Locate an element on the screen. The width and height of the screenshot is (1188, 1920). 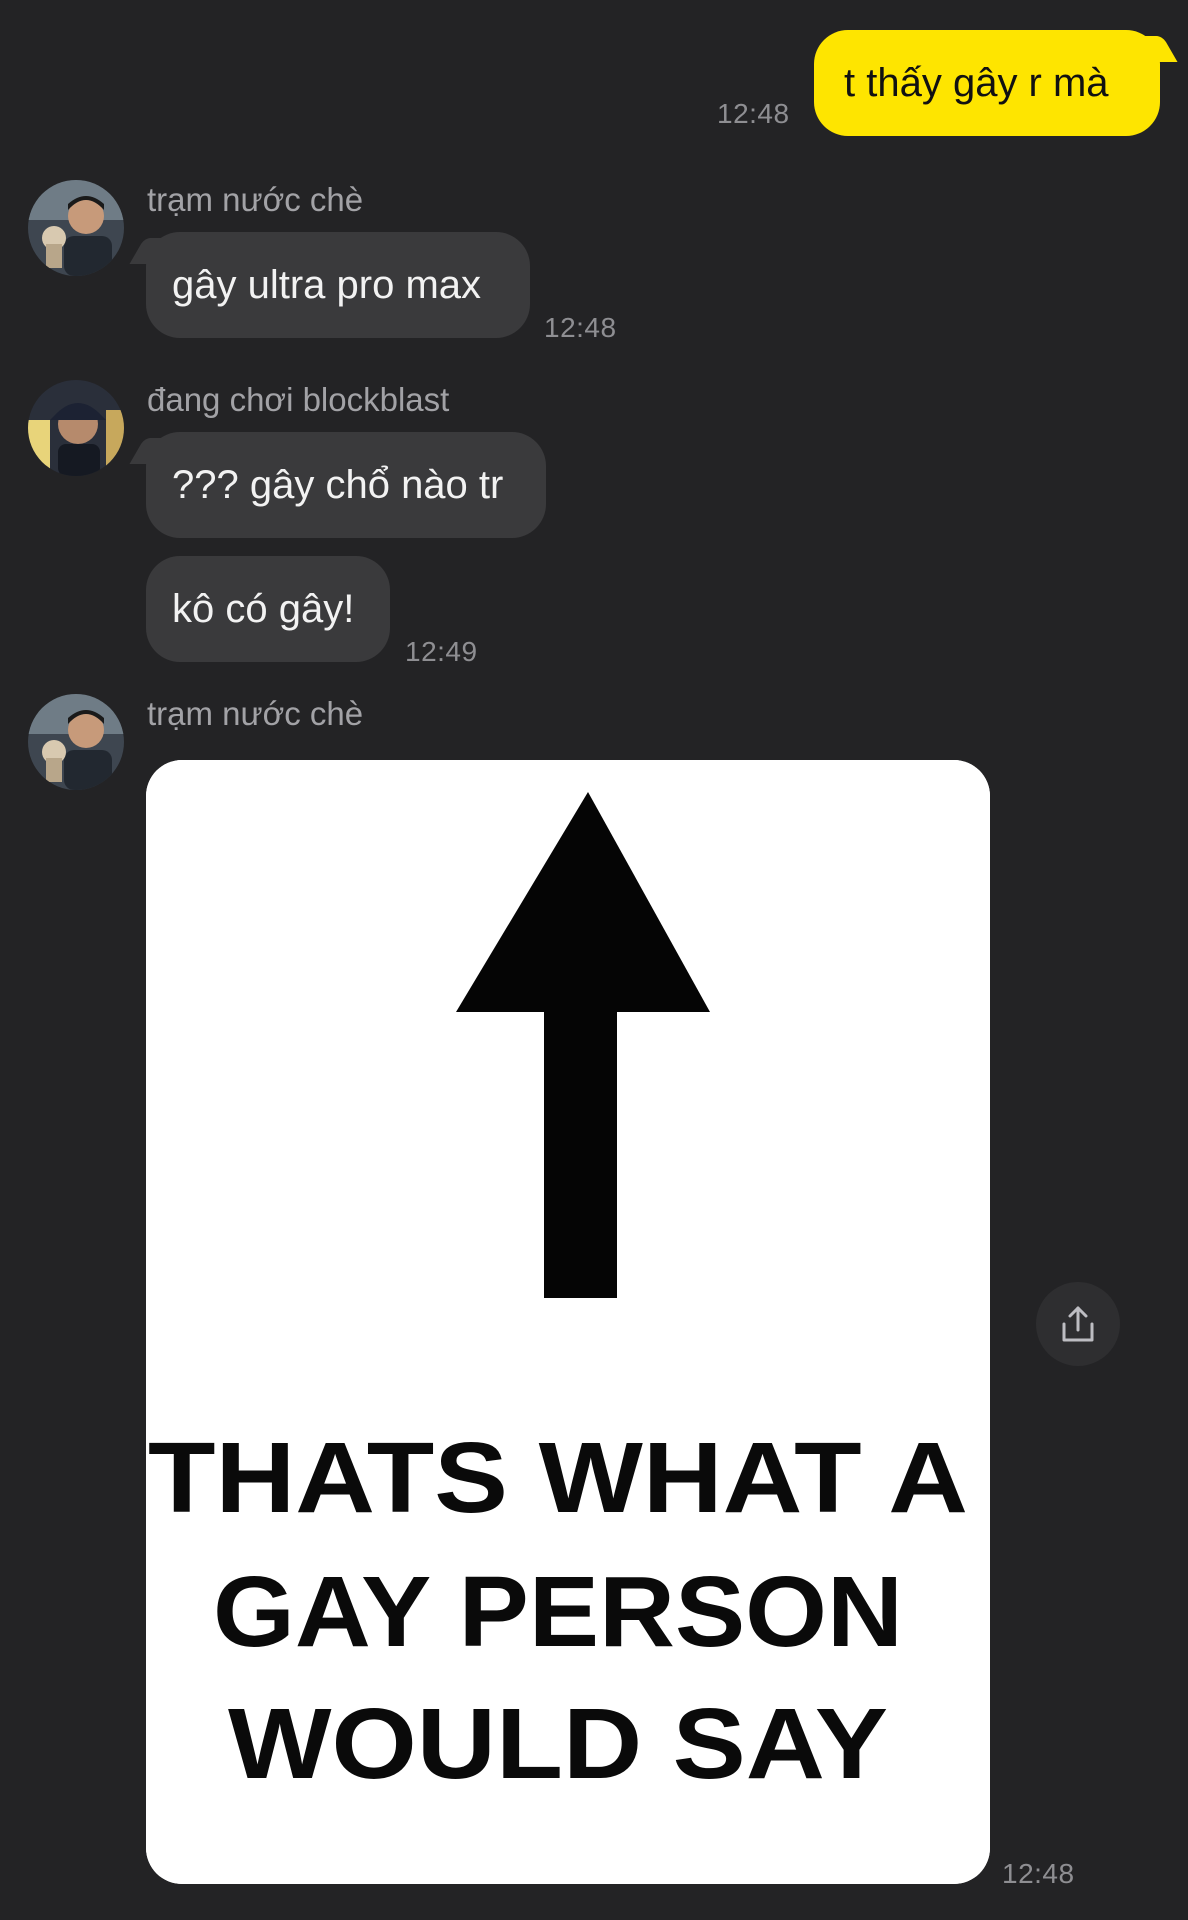
message-text: ??? gây chổ nào tr is located at coordinates (338, 484).